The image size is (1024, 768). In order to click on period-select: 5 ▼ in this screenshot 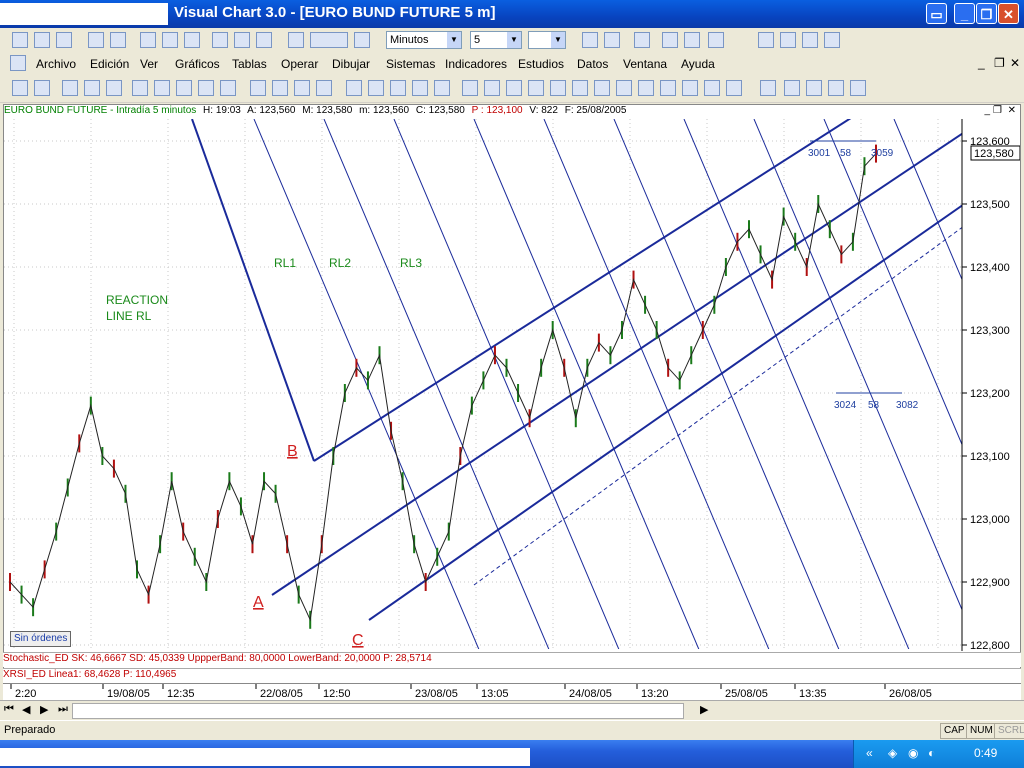, I will do `click(496, 40)`.